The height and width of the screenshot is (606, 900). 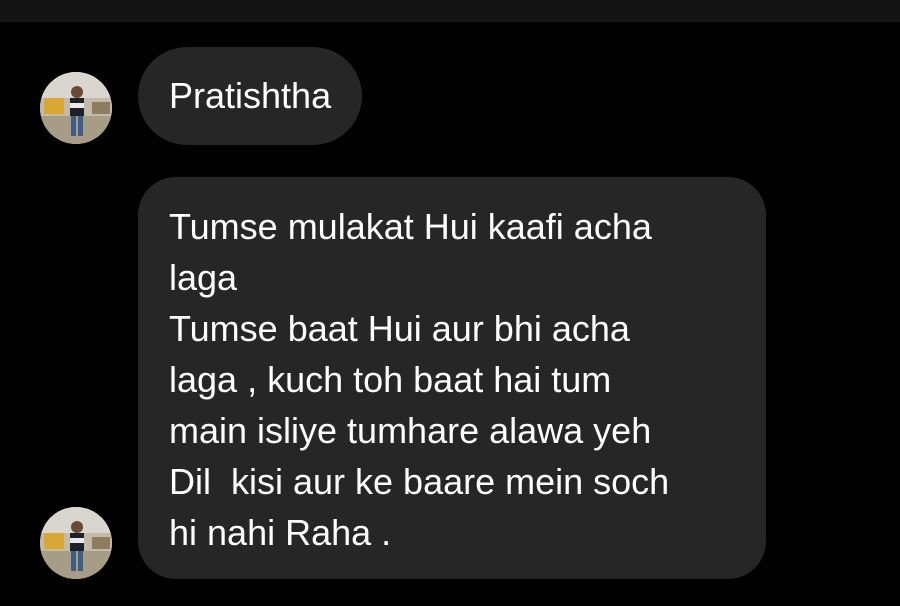 What do you see at coordinates (390, 379) in the screenshot?
I see `message-line: laga , kuch toh baat hai tum` at bounding box center [390, 379].